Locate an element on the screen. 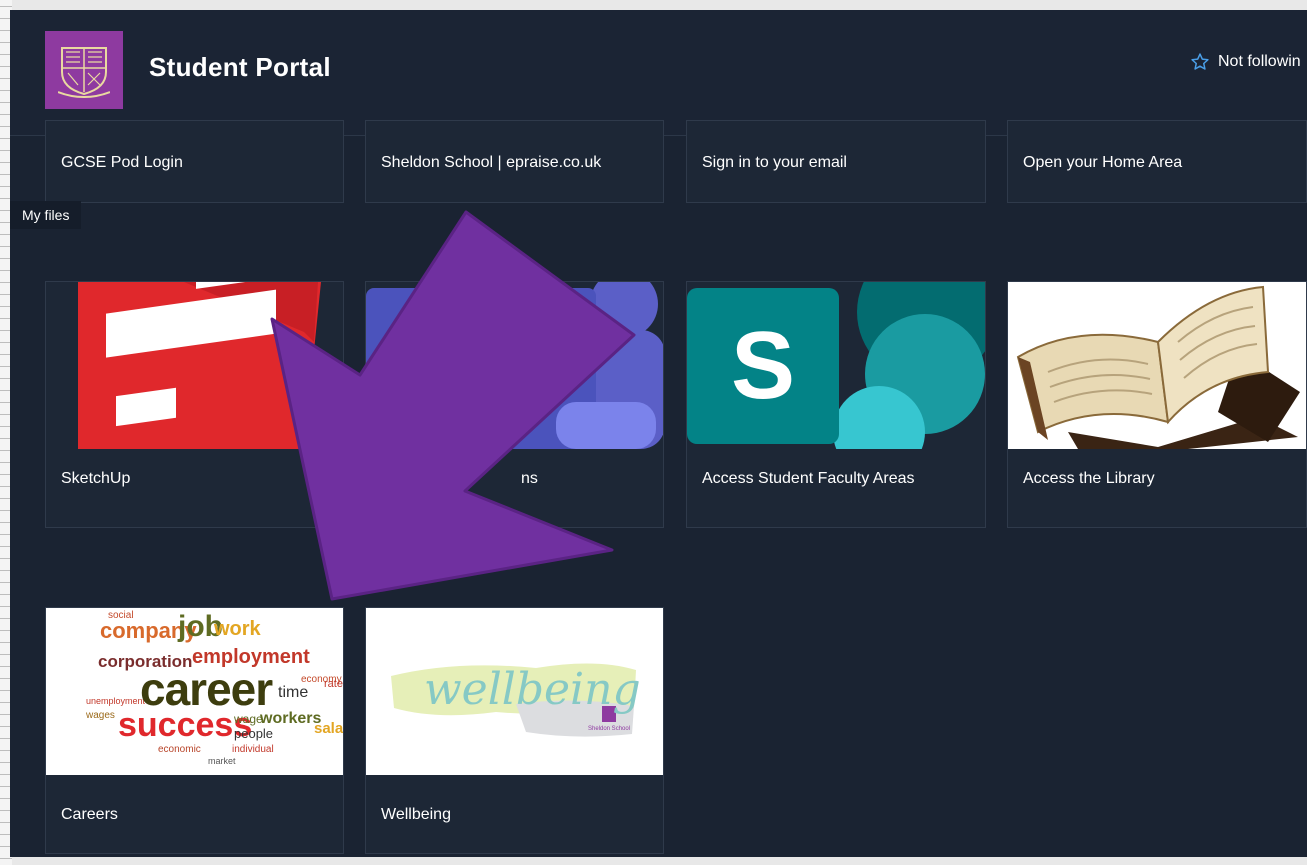 The width and height of the screenshot is (1307, 865). school-crest-logo is located at coordinates (84, 70).